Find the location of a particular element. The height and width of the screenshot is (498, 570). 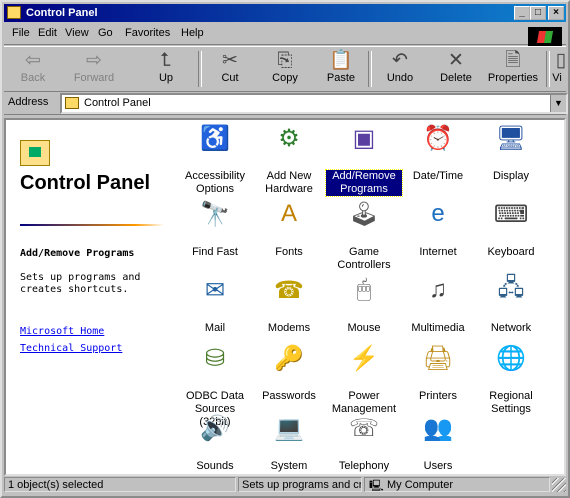

control-panel-item: 👥 Users is located at coordinates (438, 442).